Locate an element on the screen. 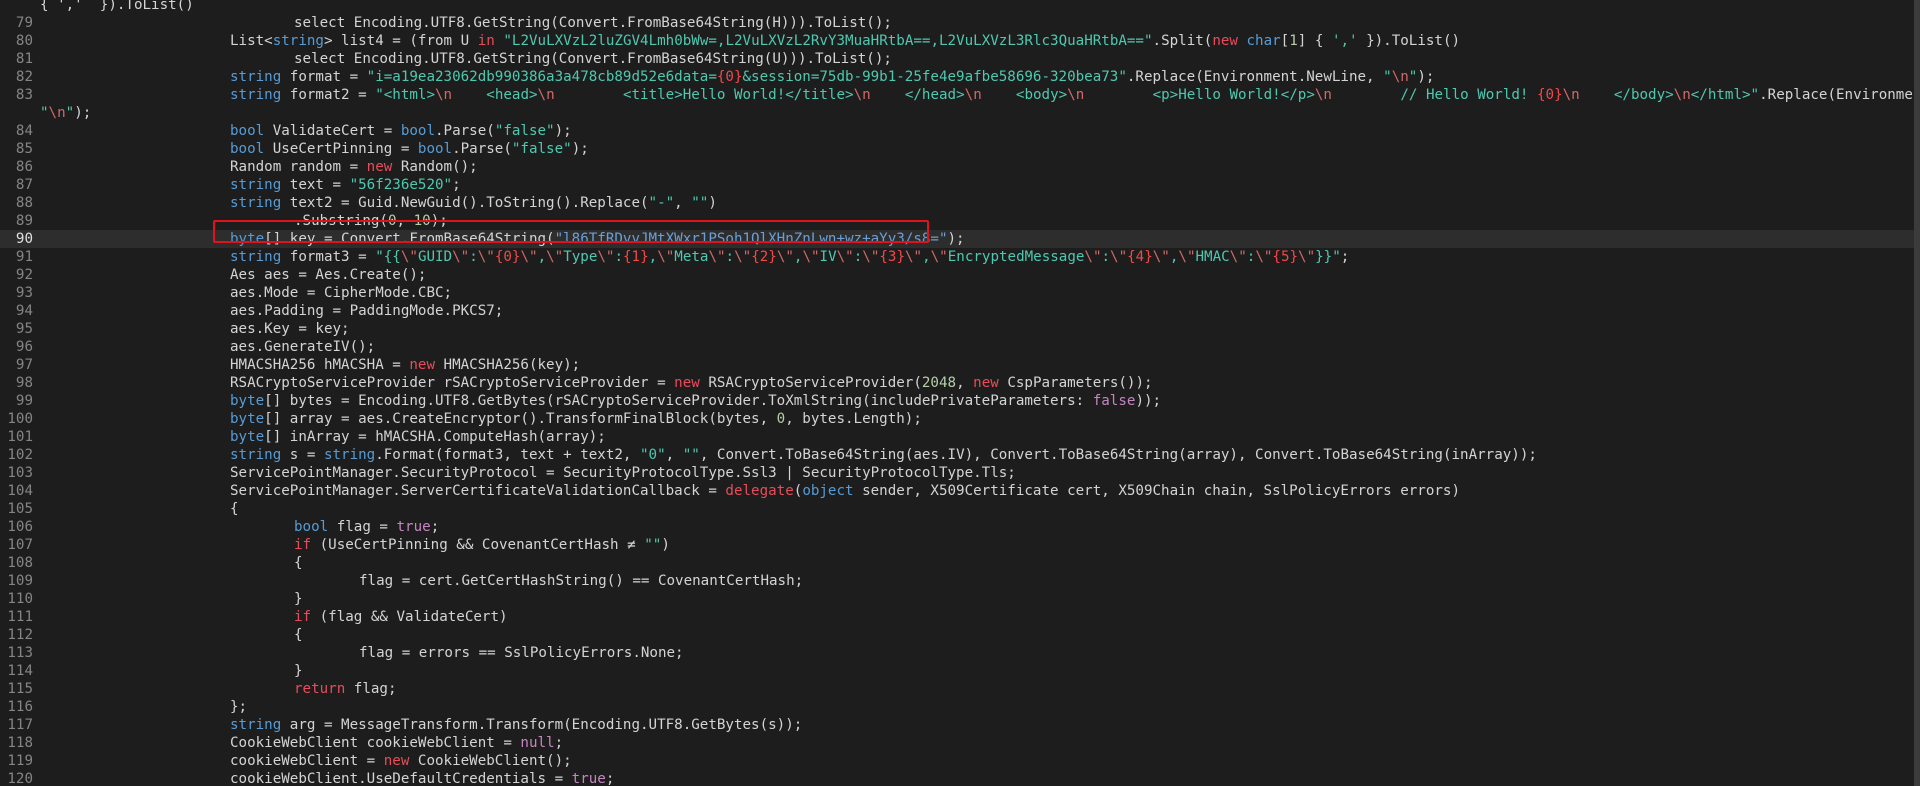 This screenshot has width=1920, height=786. scrollbar-thumb is located at coordinates (1917, 393).